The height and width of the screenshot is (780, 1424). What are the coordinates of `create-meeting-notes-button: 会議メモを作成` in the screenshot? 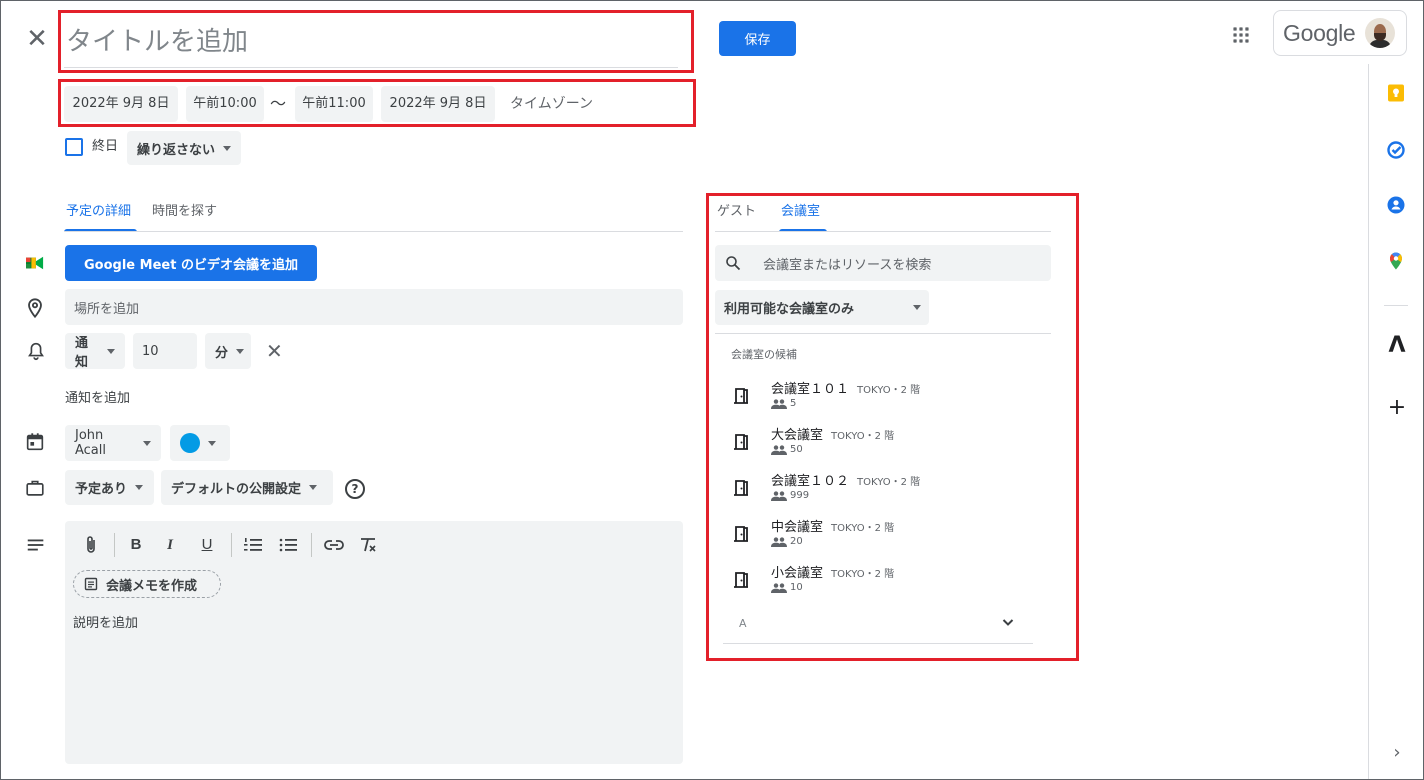 It's located at (147, 584).